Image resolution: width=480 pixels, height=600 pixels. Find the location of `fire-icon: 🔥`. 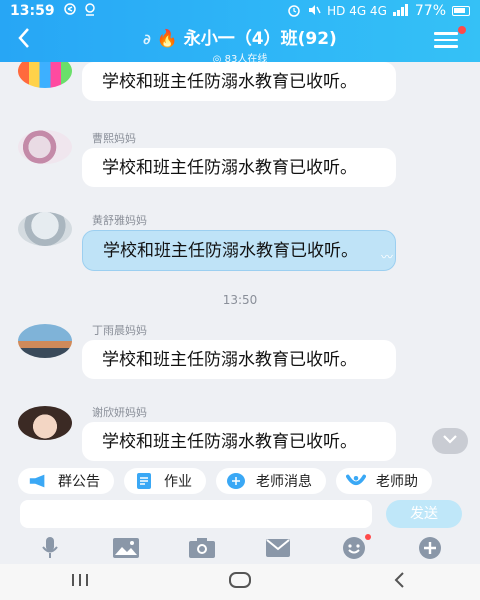

fire-icon: 🔥 is located at coordinates (167, 39).